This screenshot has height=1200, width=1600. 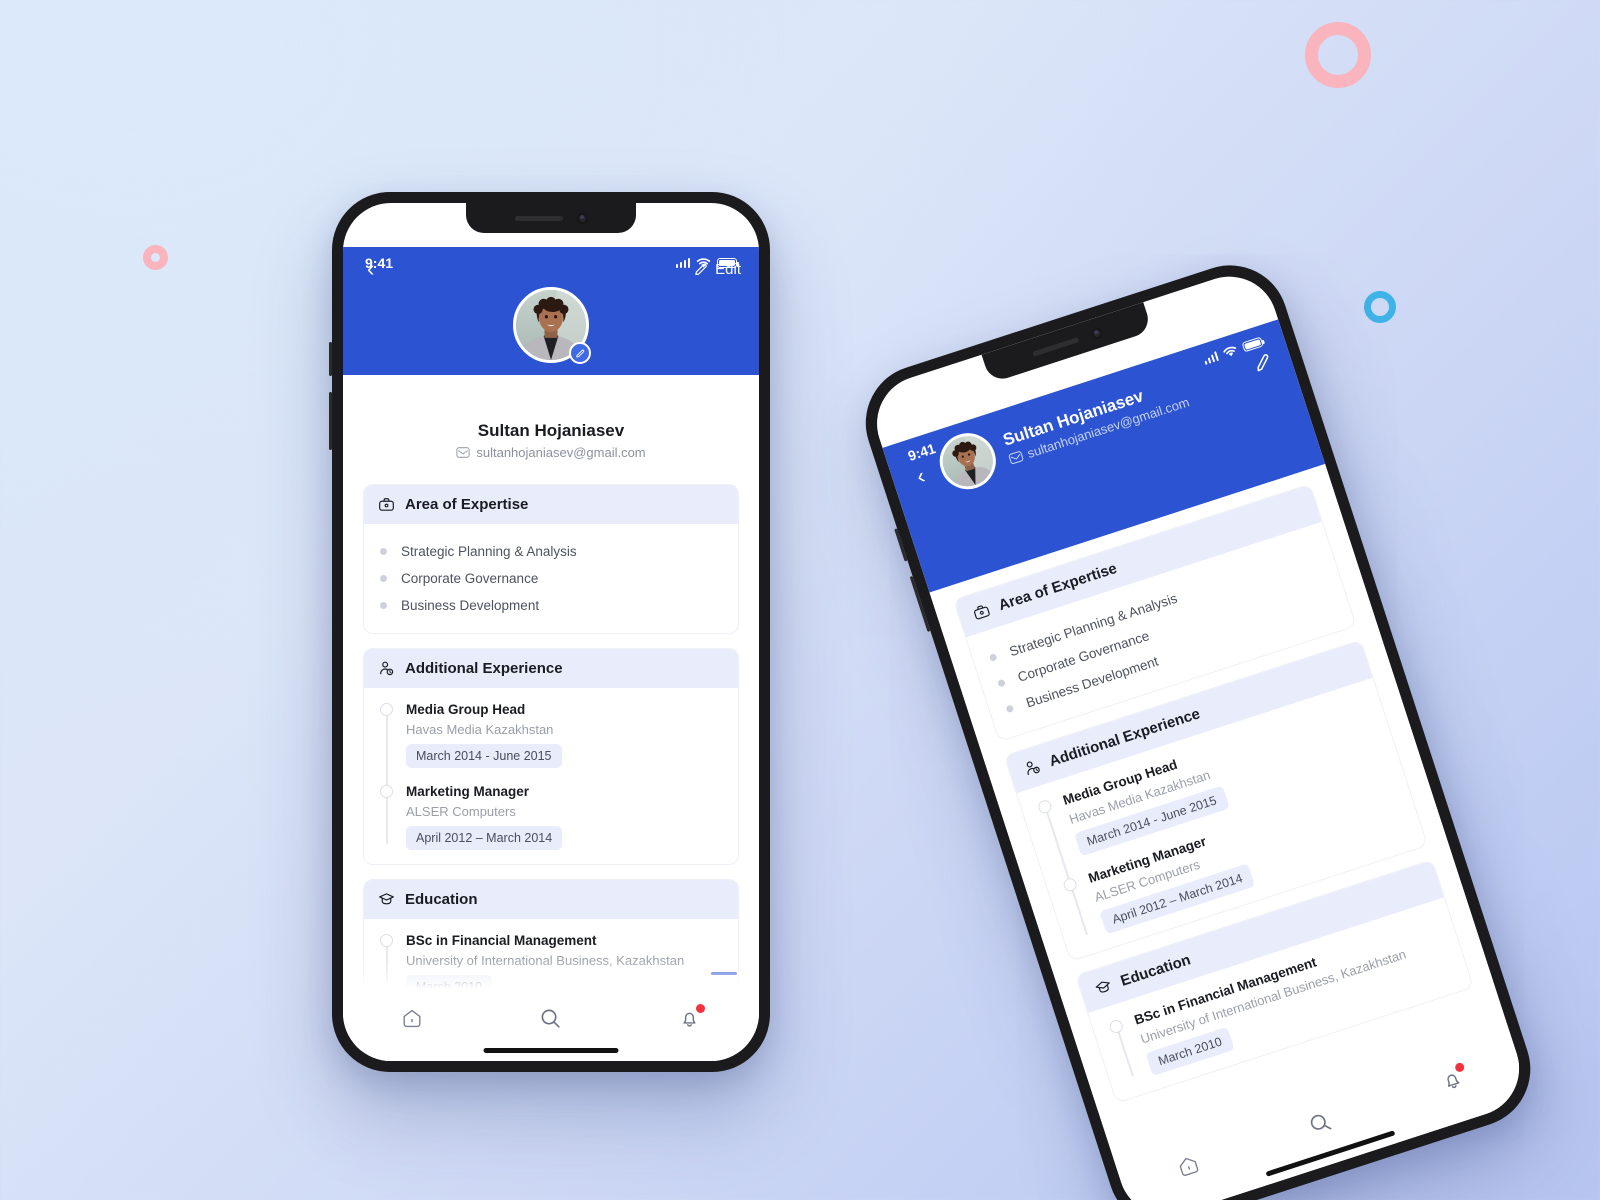 I want to click on card-header: Additional Experience, so click(x=551, y=668).